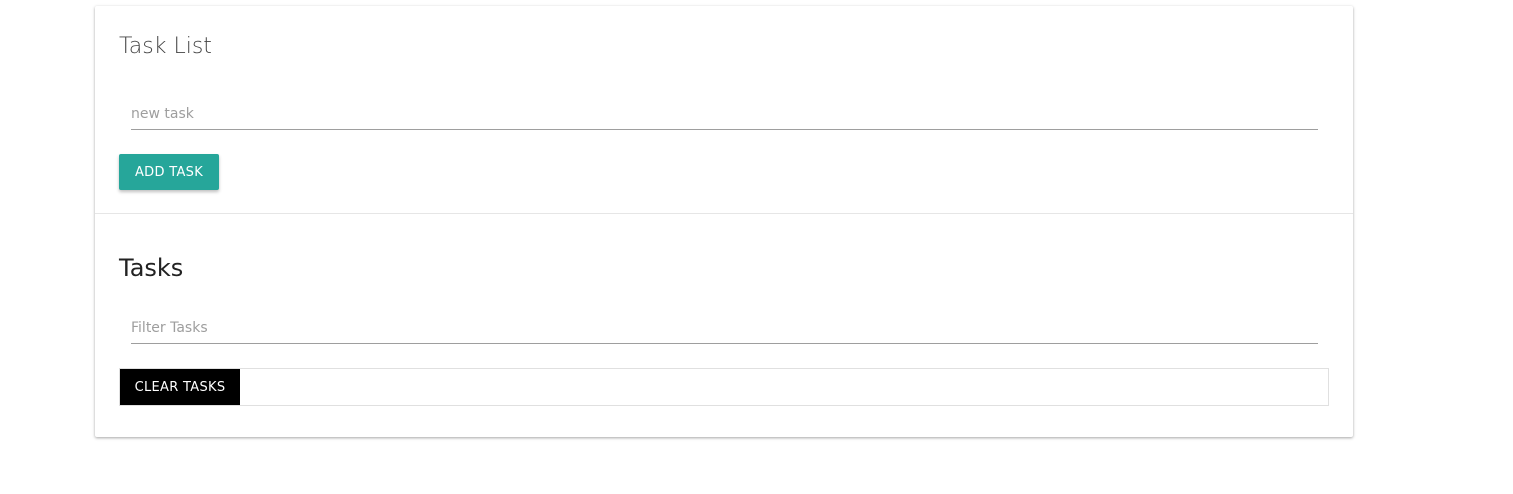 This screenshot has height=494, width=1513. Describe the element at coordinates (180, 387) in the screenshot. I see `clear-tasks-button: CLEAR TASKS` at that location.